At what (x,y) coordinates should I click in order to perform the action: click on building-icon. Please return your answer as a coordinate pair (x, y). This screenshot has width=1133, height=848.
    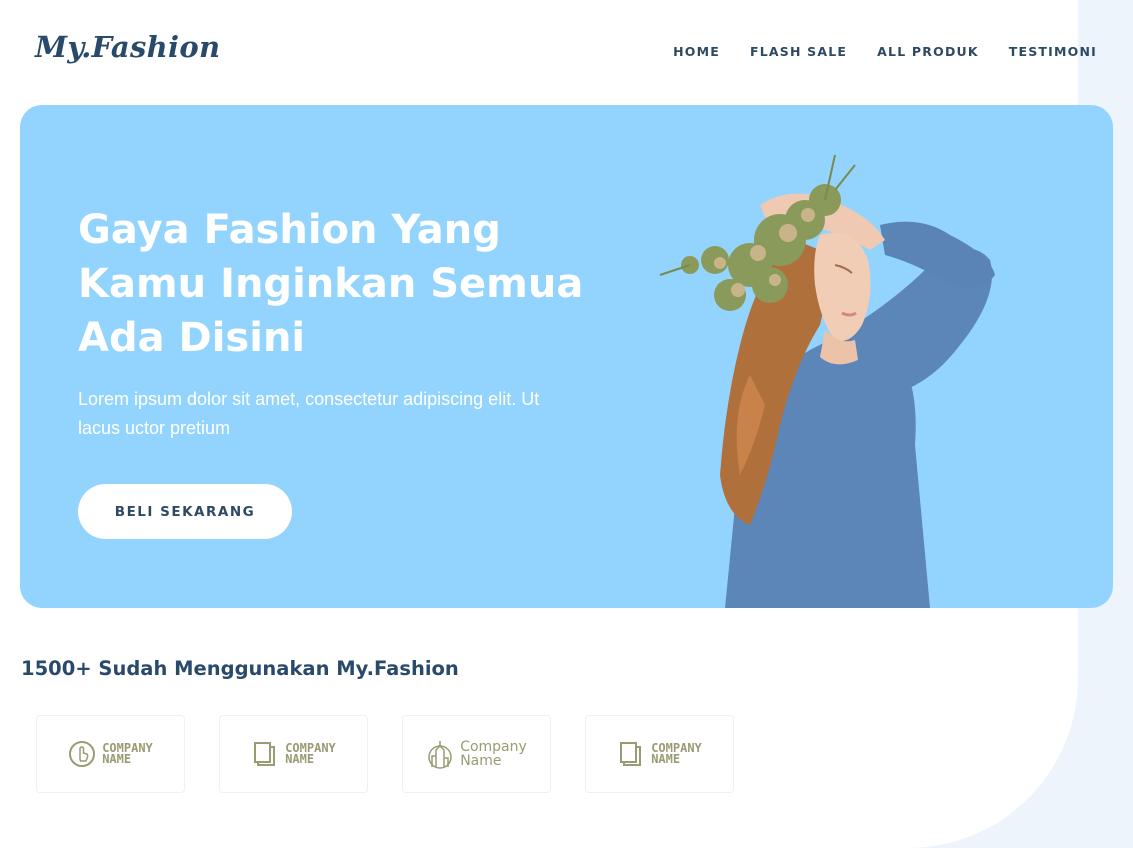
    Looking at the image, I should click on (440, 754).